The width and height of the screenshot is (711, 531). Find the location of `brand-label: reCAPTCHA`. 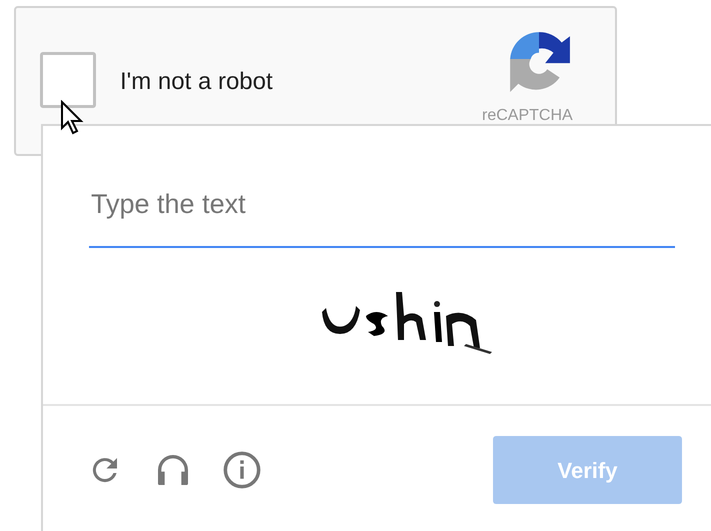

brand-label: reCAPTCHA is located at coordinates (527, 116).